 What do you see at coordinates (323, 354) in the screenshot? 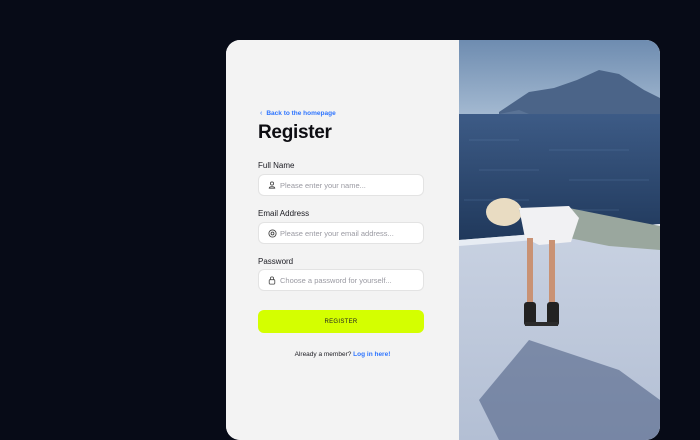
I see `login-prompt-text: Already a member?` at bounding box center [323, 354].